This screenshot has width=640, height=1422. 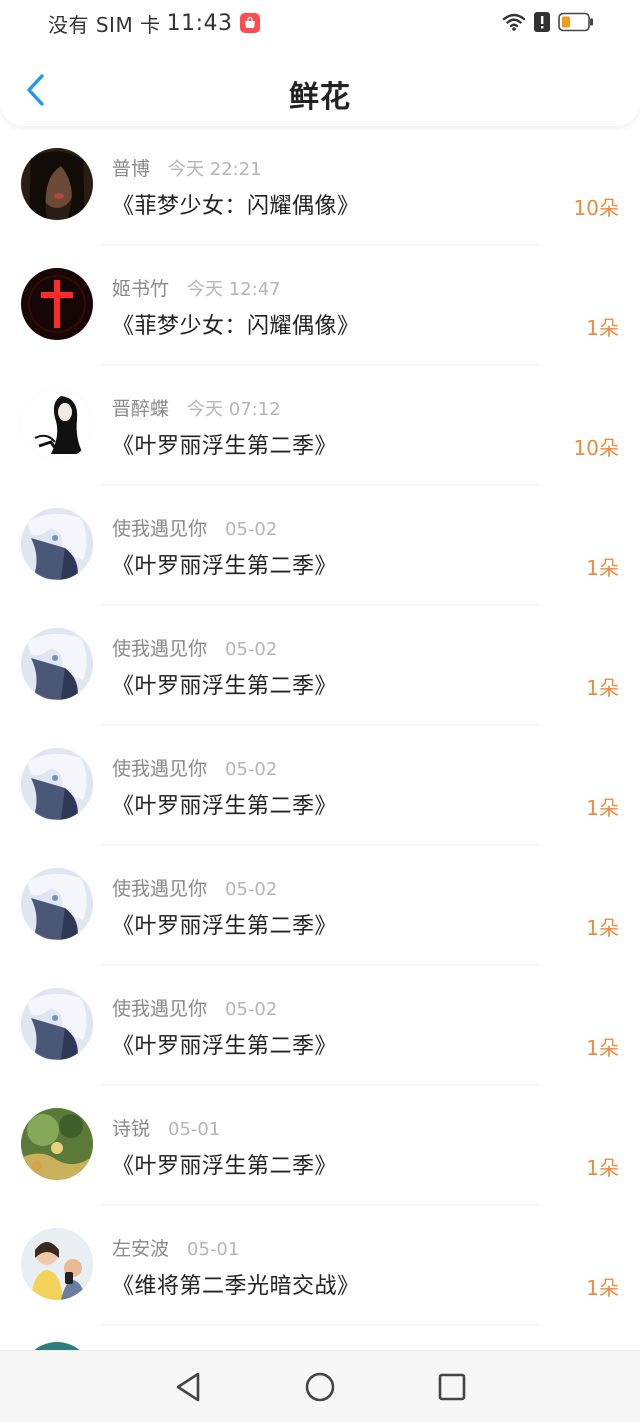 I want to click on list-item: 左安波 05-01 《维将第二季光暗交战》 1朵, so click(x=320, y=1266).